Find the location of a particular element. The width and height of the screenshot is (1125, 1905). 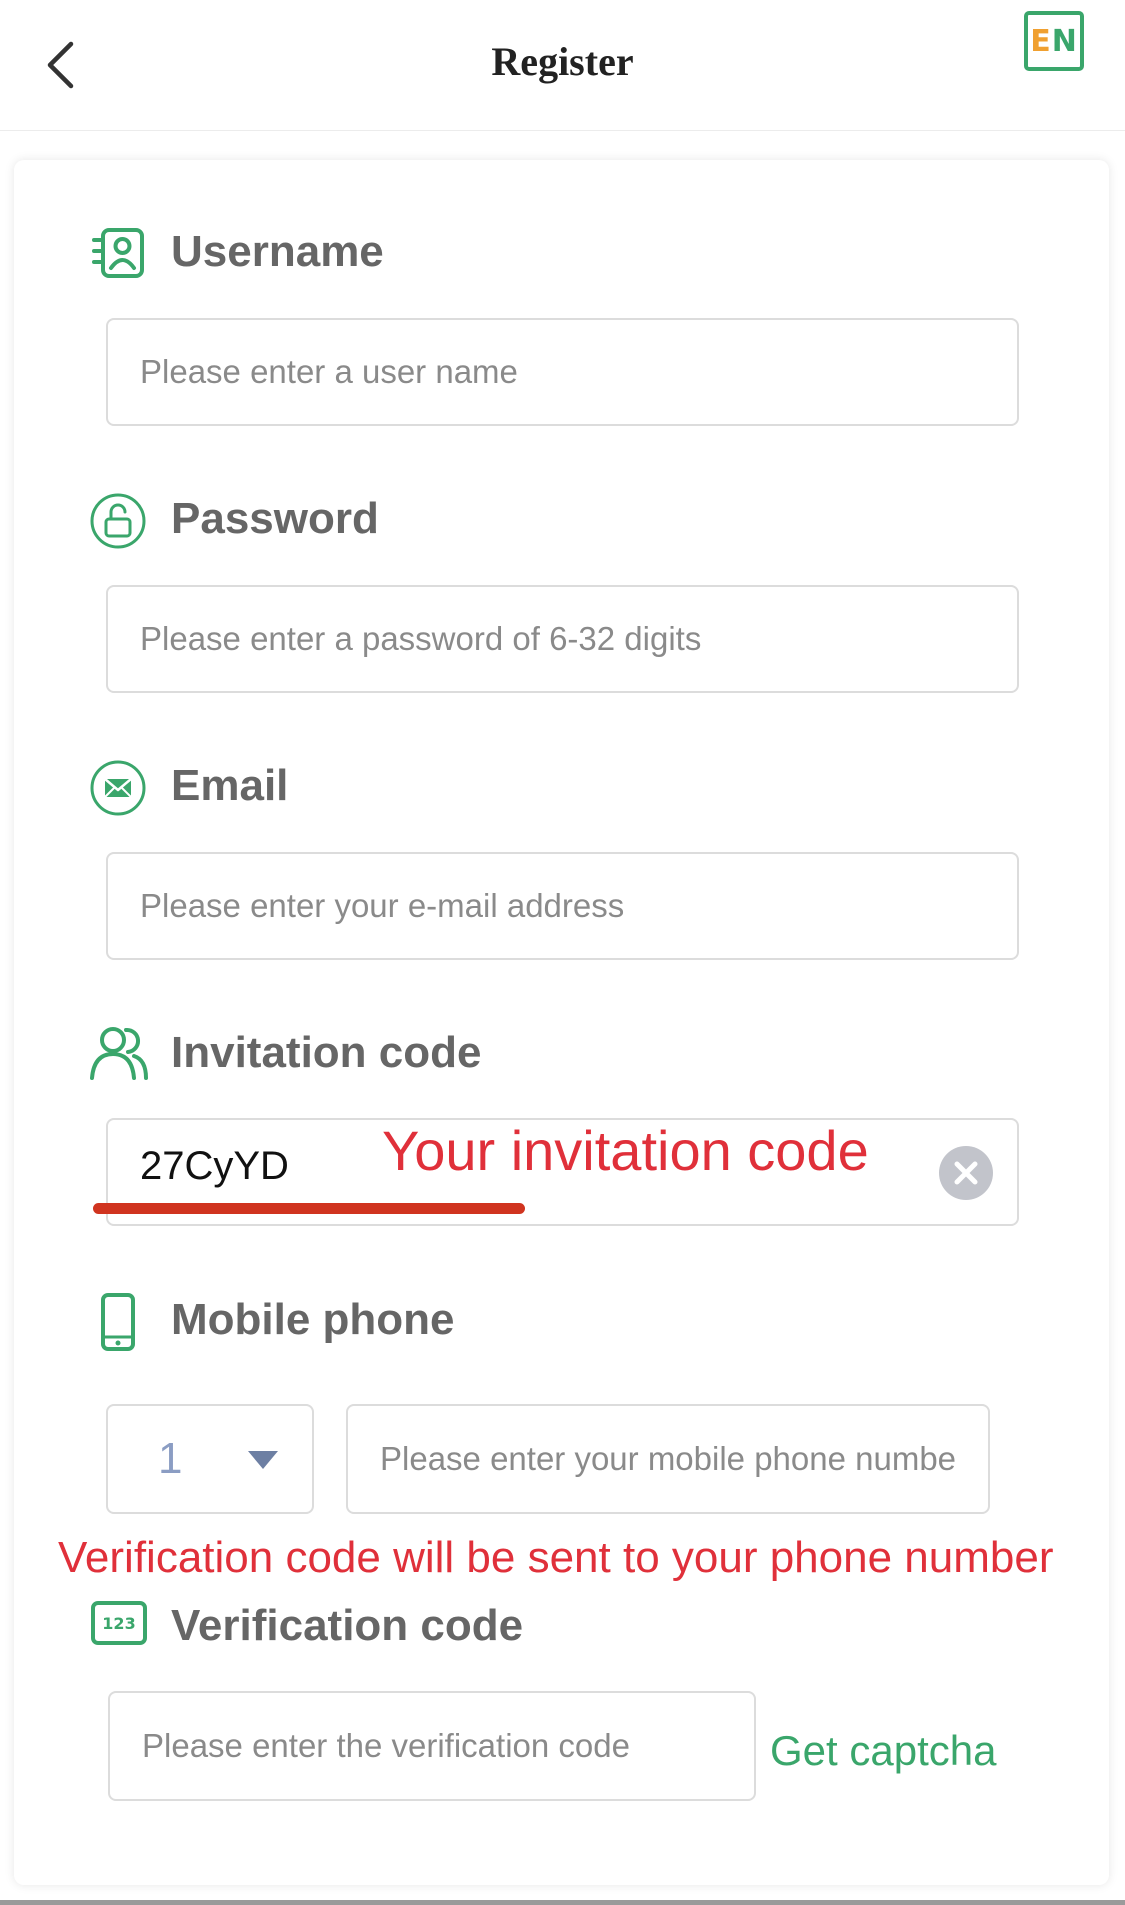

mobile-phone-label: Mobile phone is located at coordinates (313, 1319).